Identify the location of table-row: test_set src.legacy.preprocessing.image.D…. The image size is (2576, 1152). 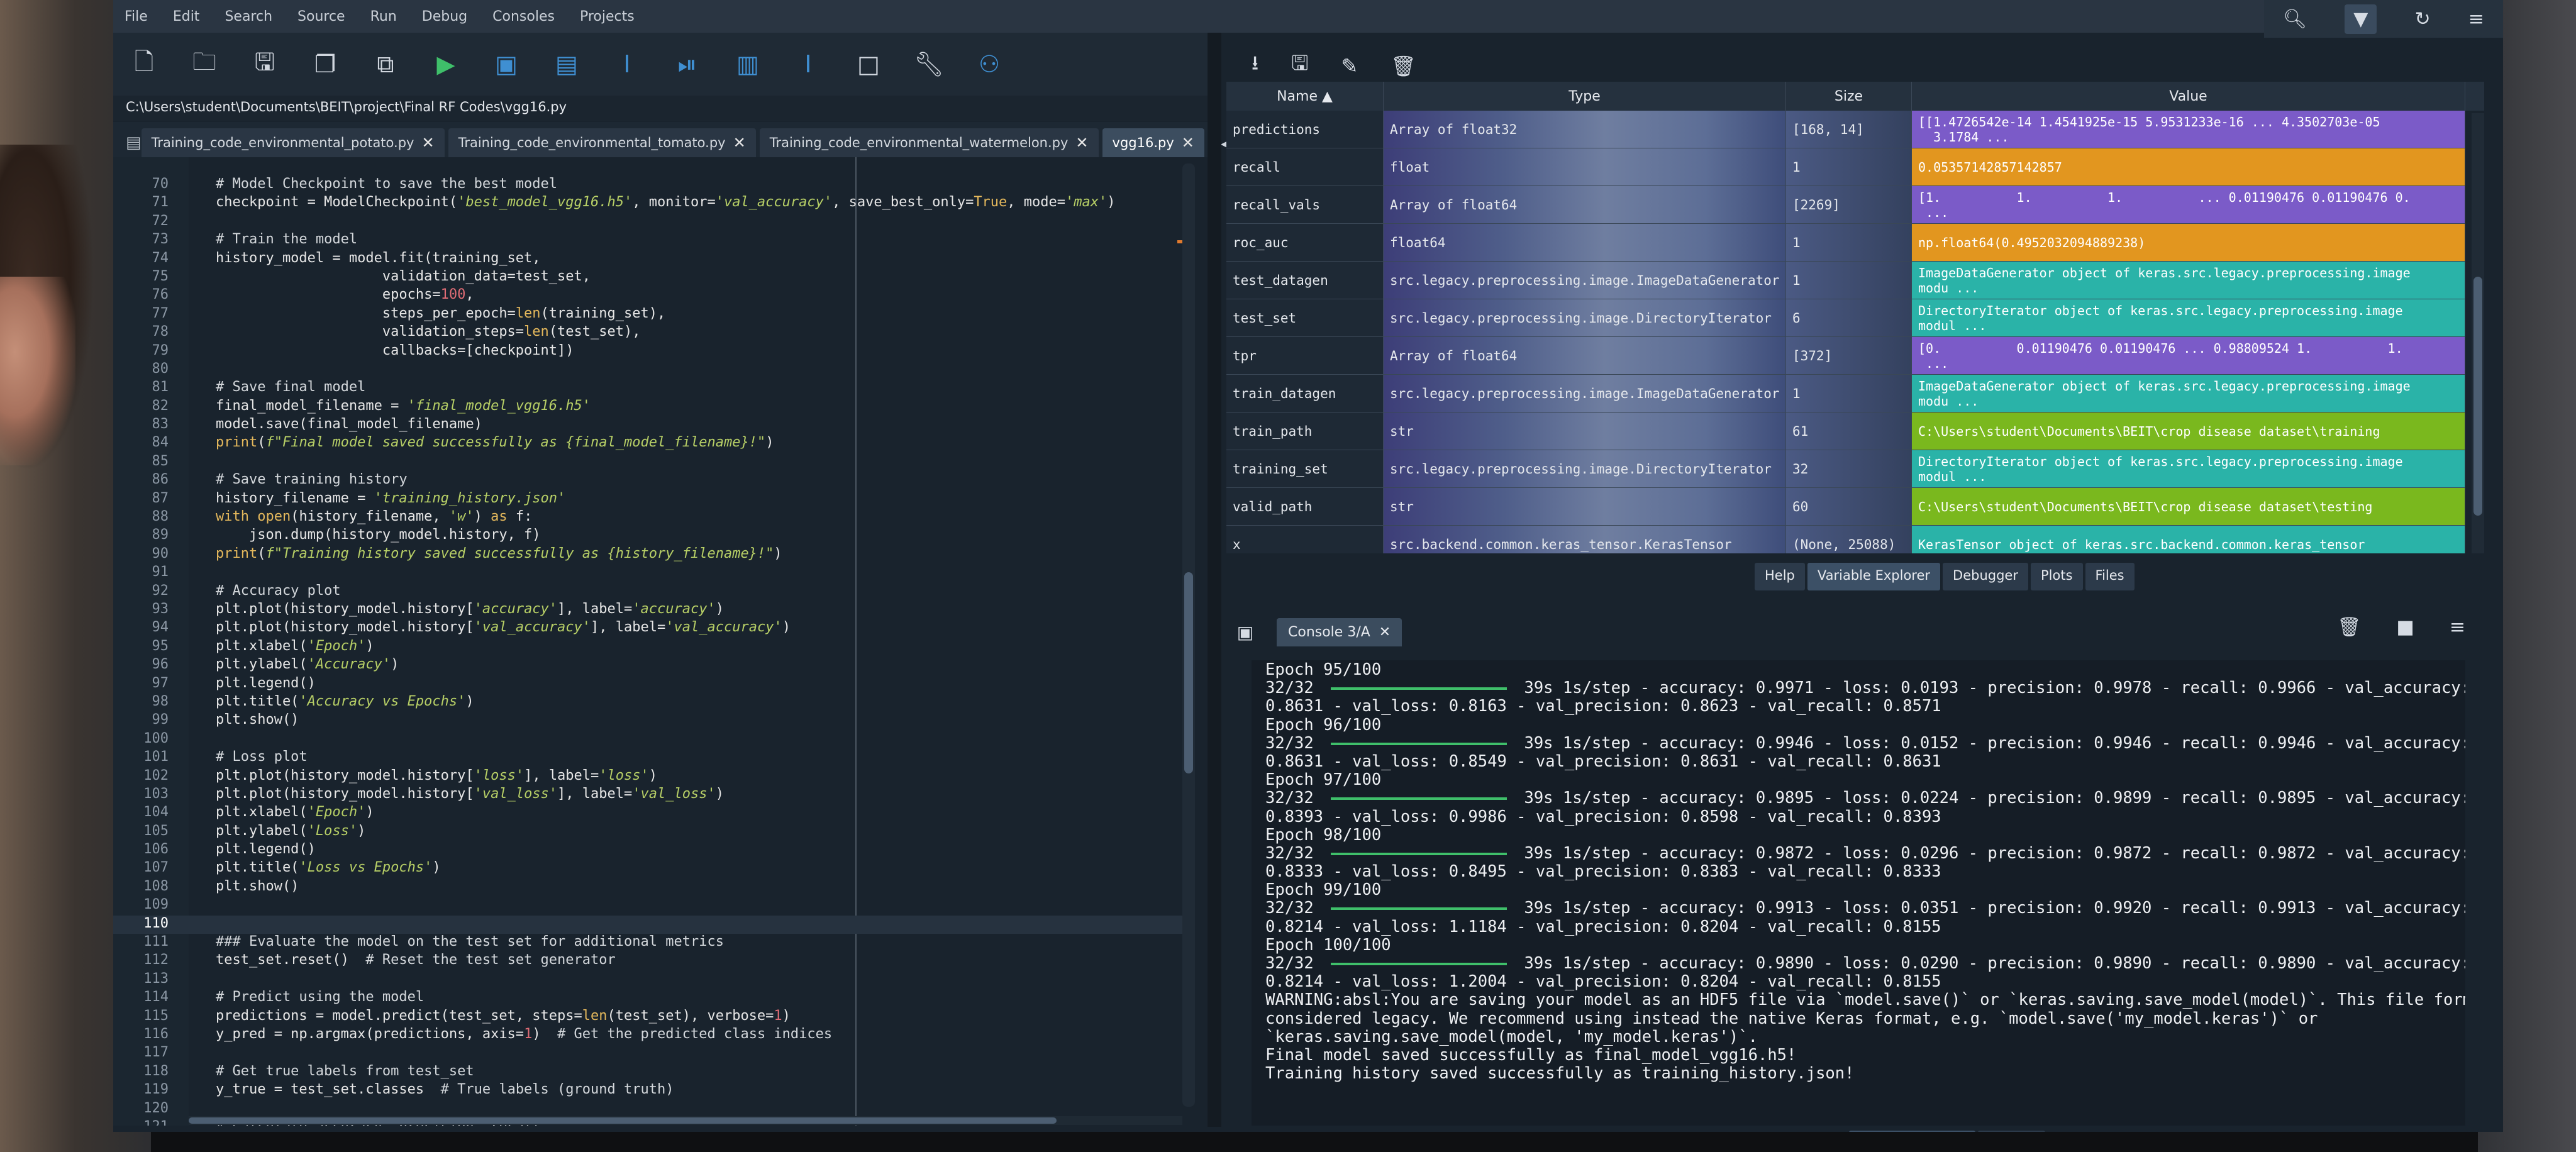
(1855, 318).